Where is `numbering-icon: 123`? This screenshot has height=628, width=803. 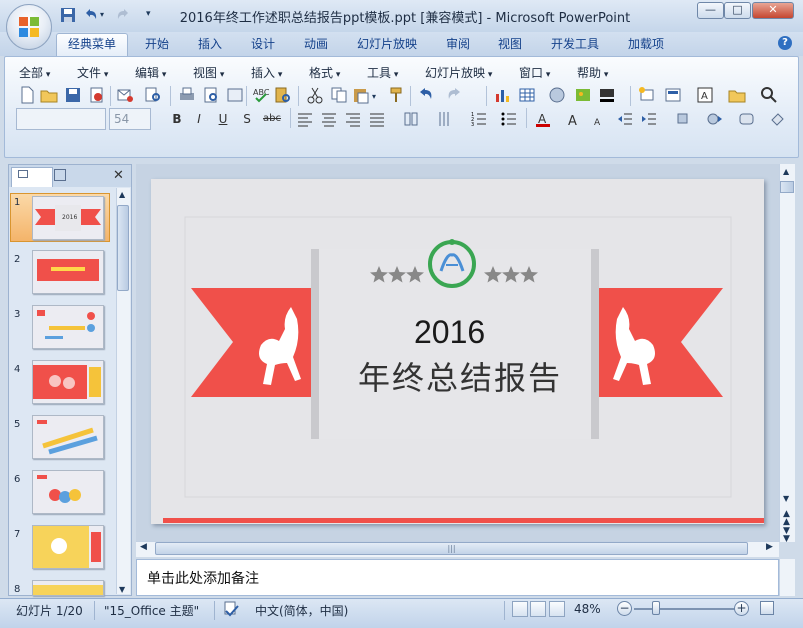
numbering-icon: 123 is located at coordinates (479, 119).